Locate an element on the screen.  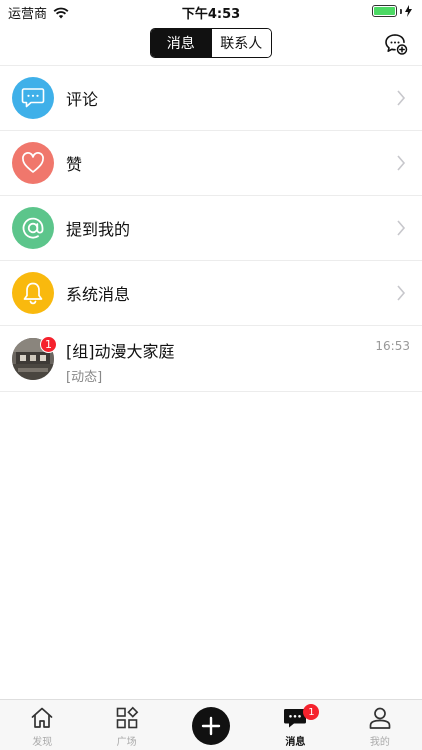
comment-icon-circle is located at coordinates (33, 98).